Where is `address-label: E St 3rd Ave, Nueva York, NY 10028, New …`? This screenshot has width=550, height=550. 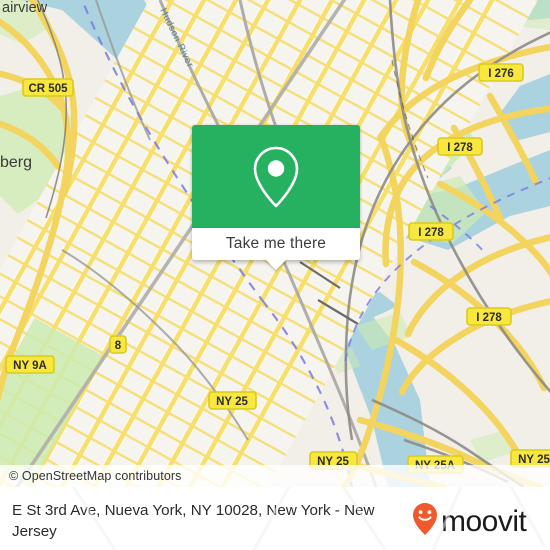 address-label: E St 3rd Ave, Nueva York, NY 10028, New … is located at coordinates (193, 521).